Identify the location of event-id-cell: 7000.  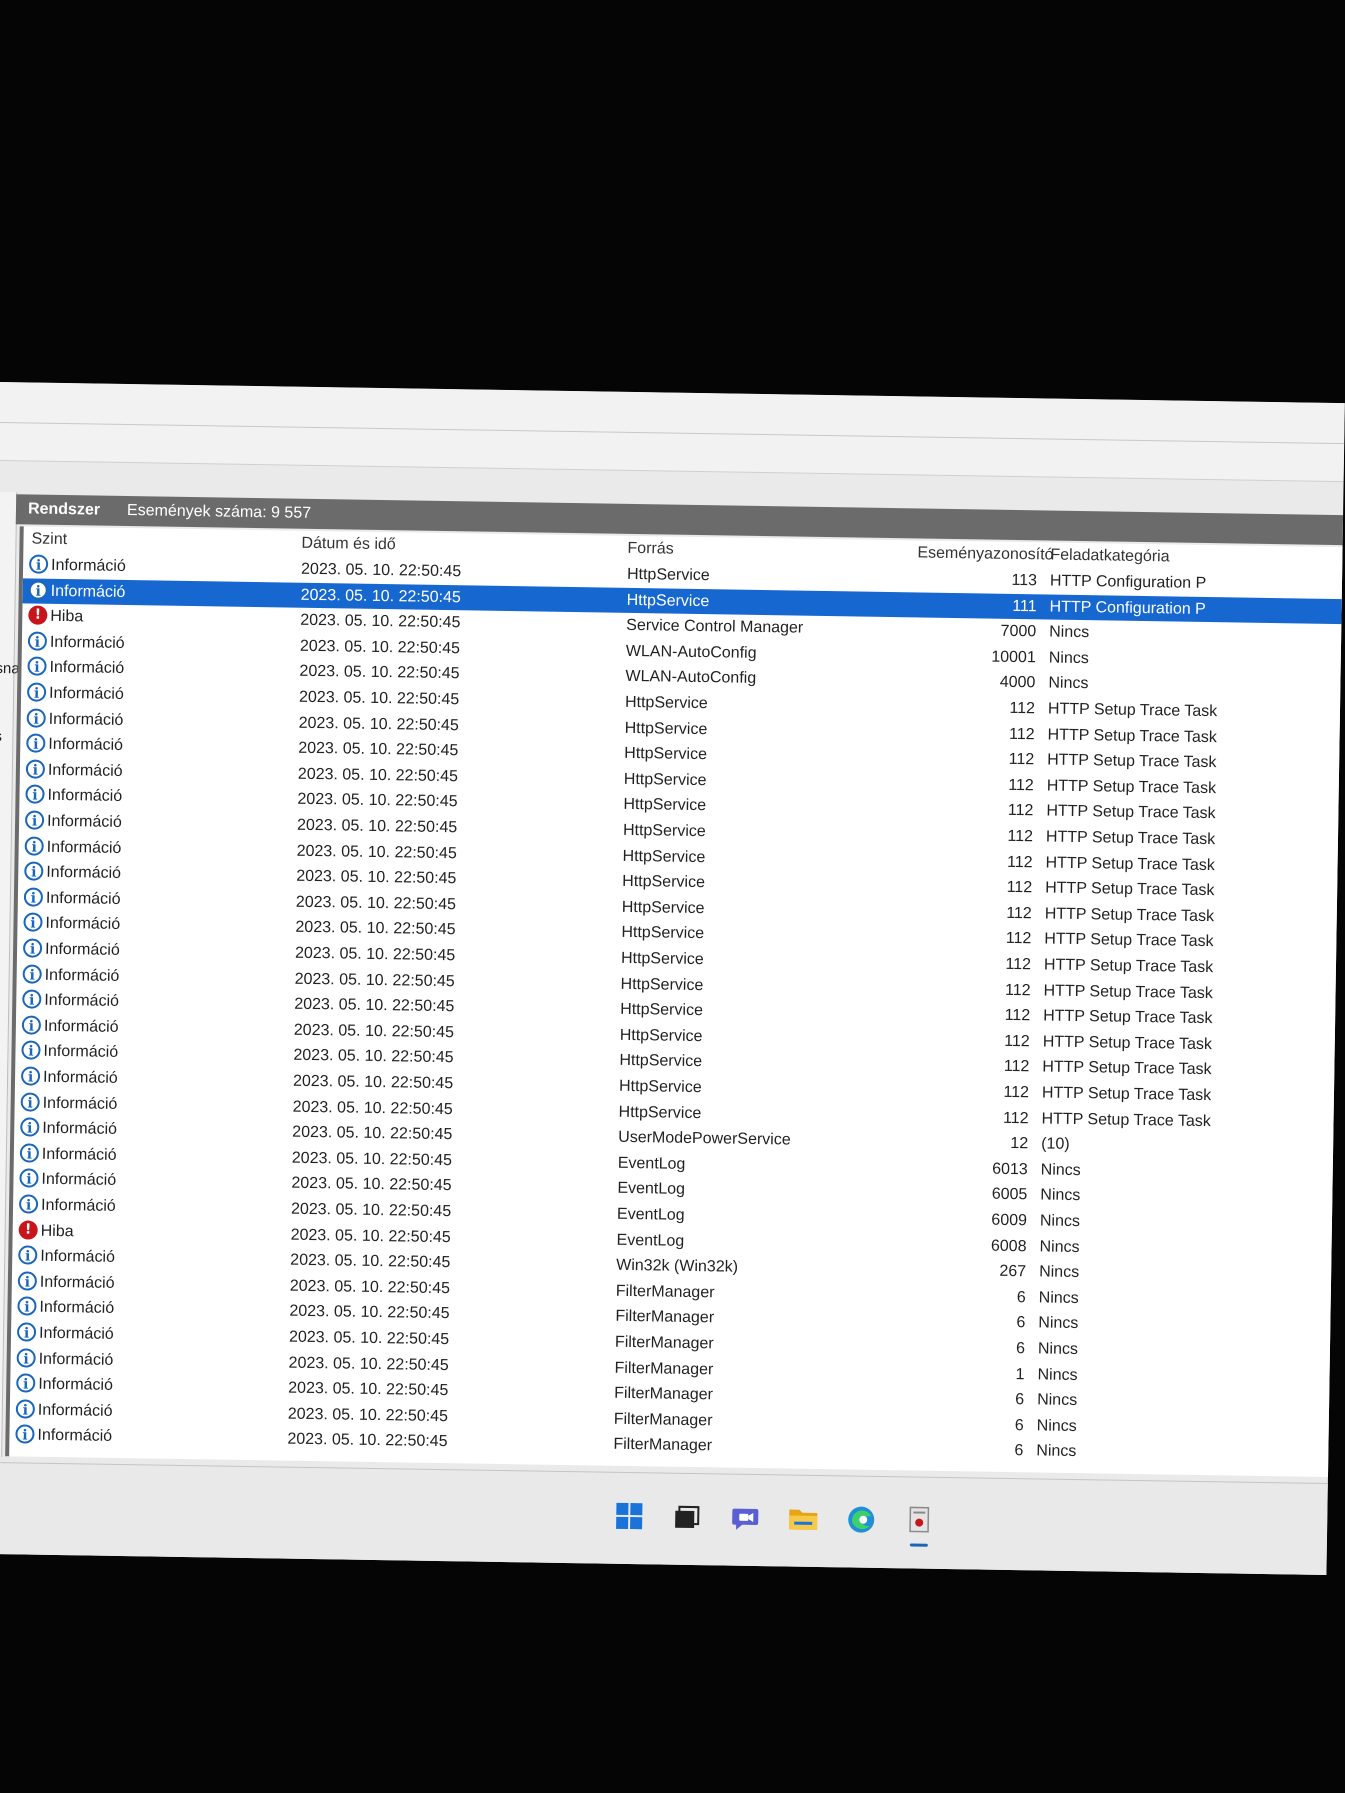
(1018, 631).